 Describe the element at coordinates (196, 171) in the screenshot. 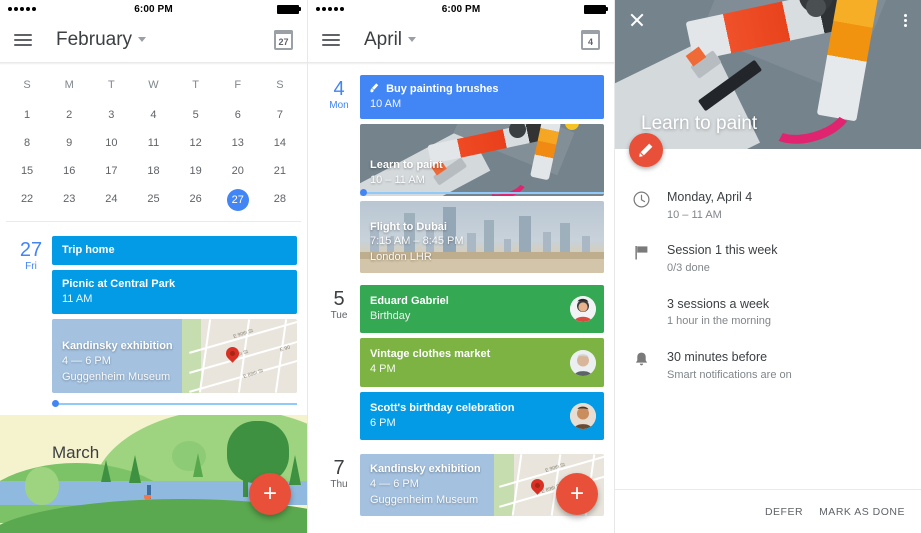

I see `day-cell: 19` at that location.